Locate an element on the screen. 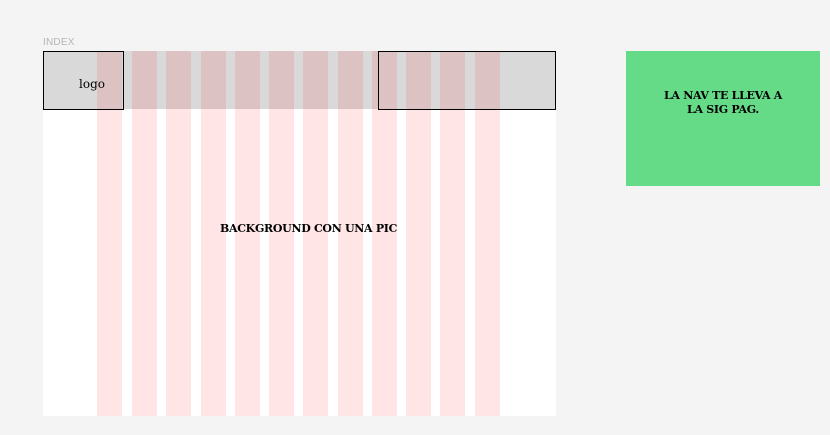  sticky-note-text: LA NAV TE LLEVA A LA SIG PAG. is located at coordinates (723, 103).